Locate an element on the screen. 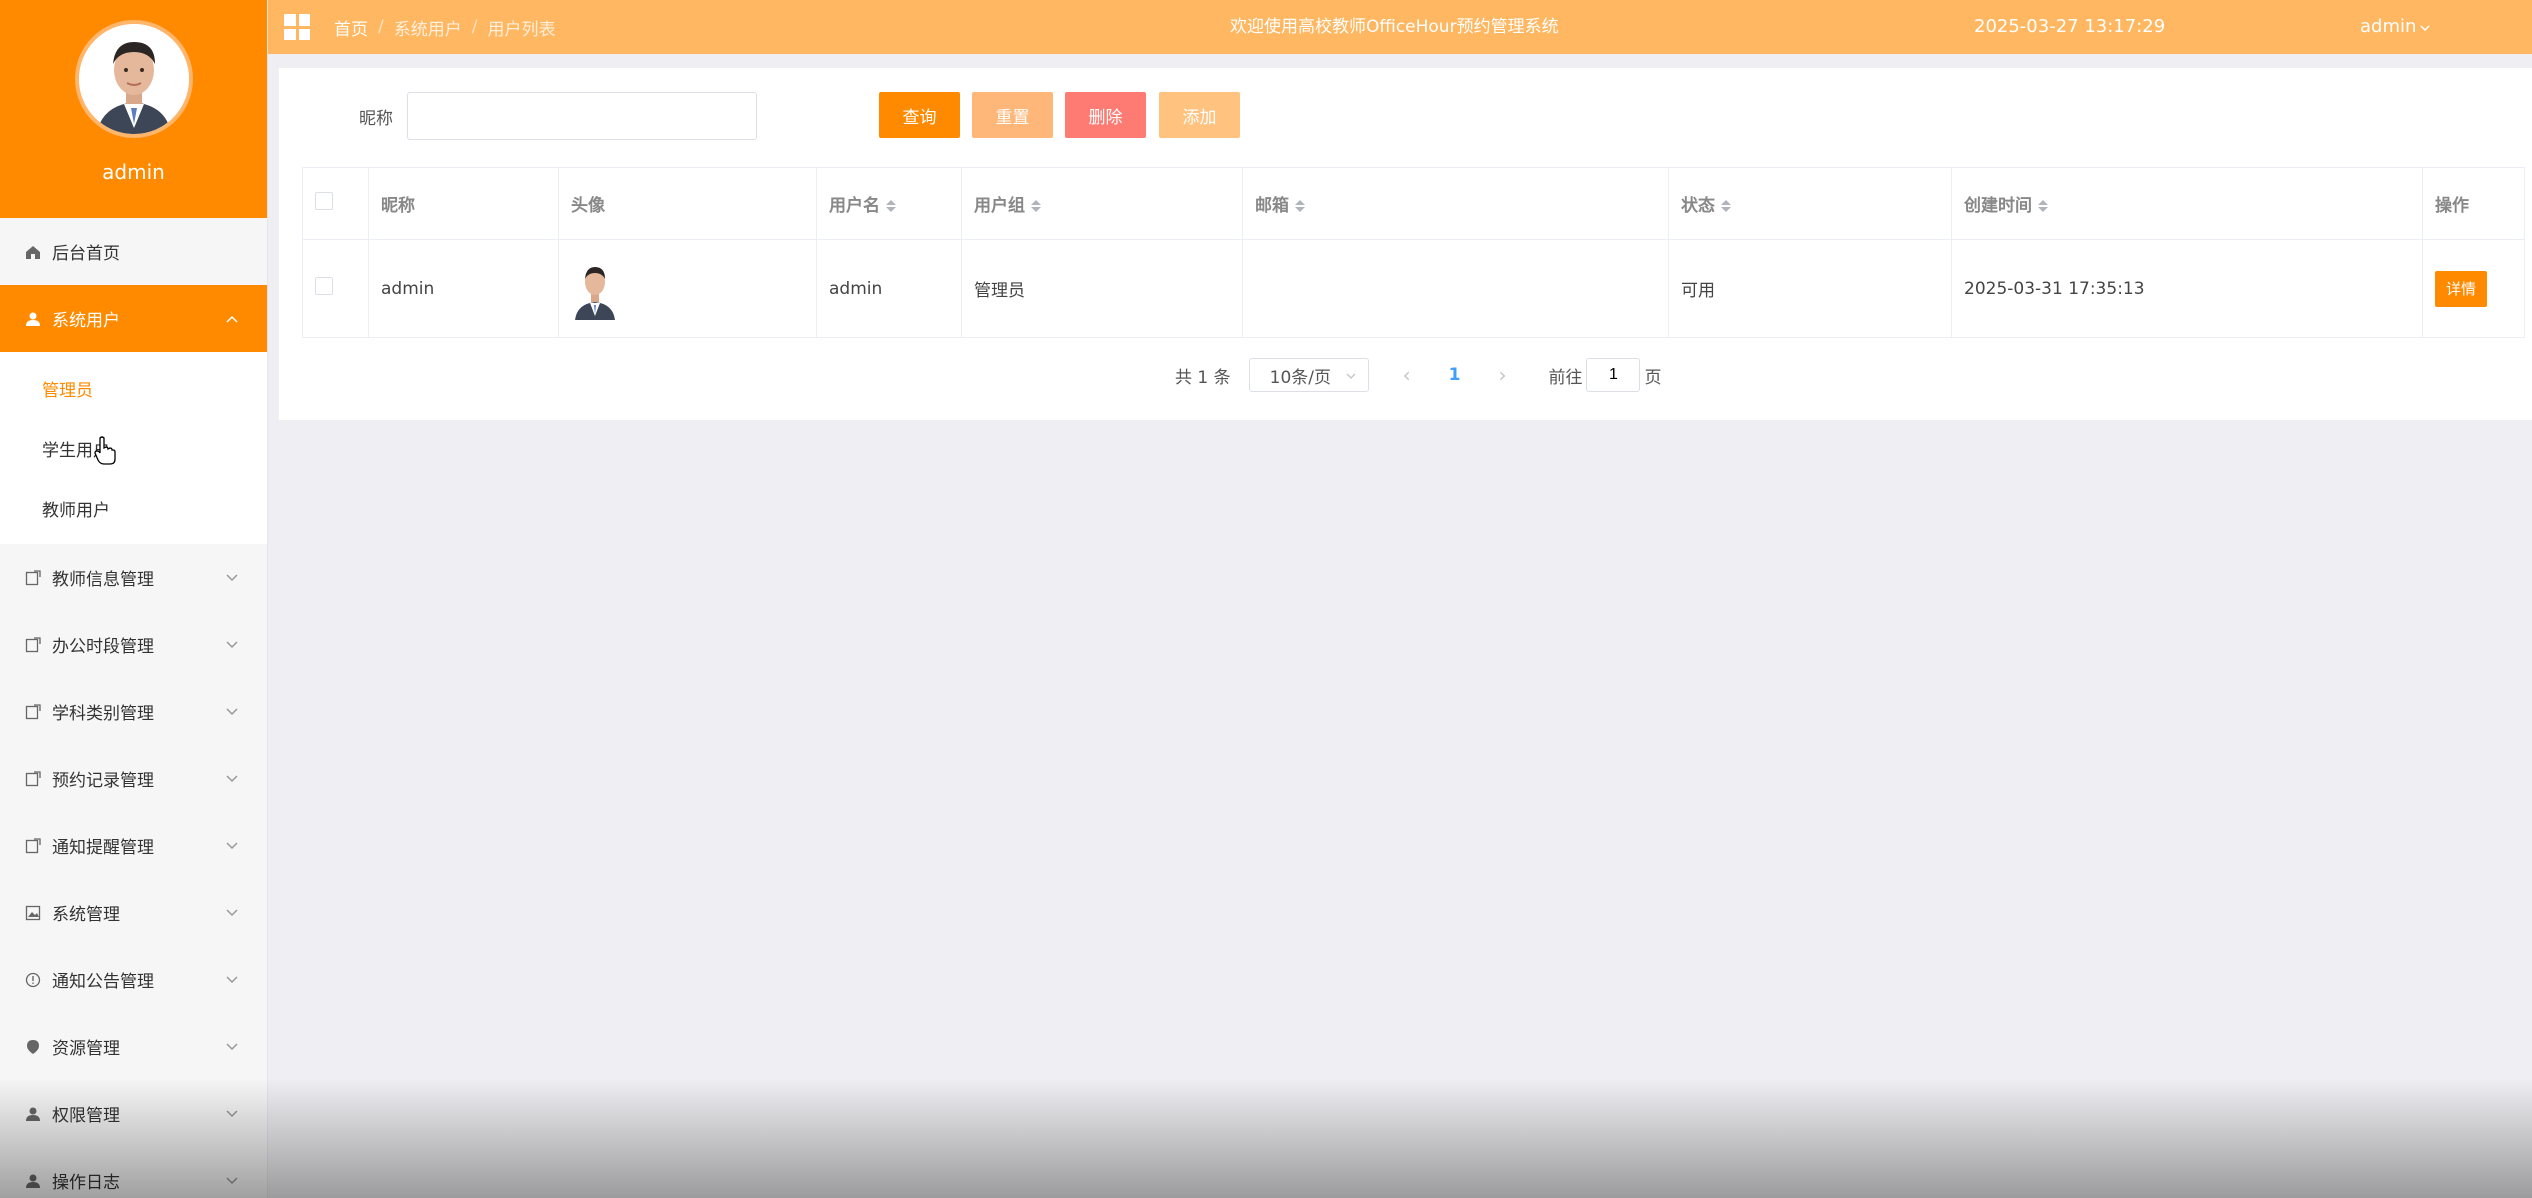  delete-button: 删除 is located at coordinates (1105, 115).